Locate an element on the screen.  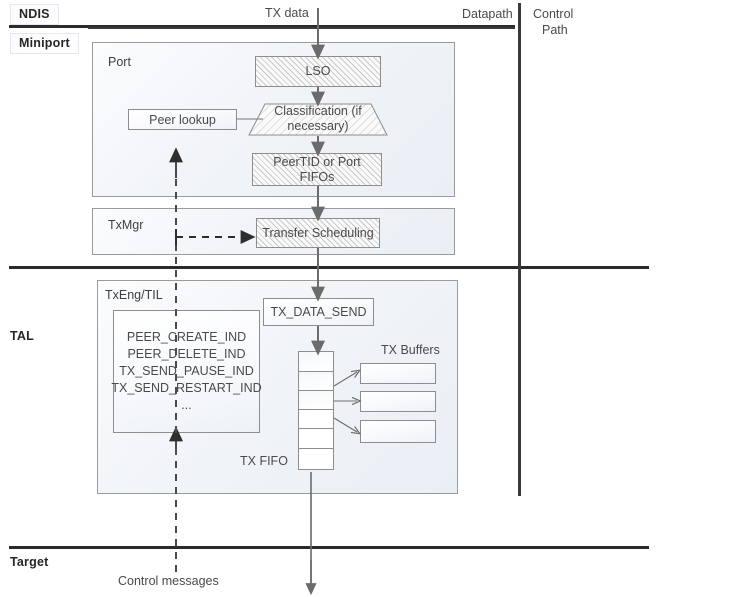
header-datapath-label: Datapath is located at coordinates (487, 14).